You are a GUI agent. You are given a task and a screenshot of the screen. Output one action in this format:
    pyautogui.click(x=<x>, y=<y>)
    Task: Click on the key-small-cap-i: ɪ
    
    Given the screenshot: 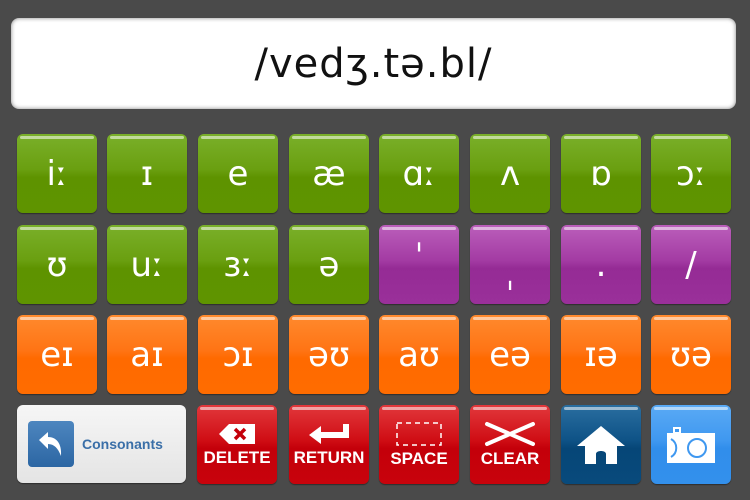 What is the action you would take?
    pyautogui.click(x=147, y=173)
    